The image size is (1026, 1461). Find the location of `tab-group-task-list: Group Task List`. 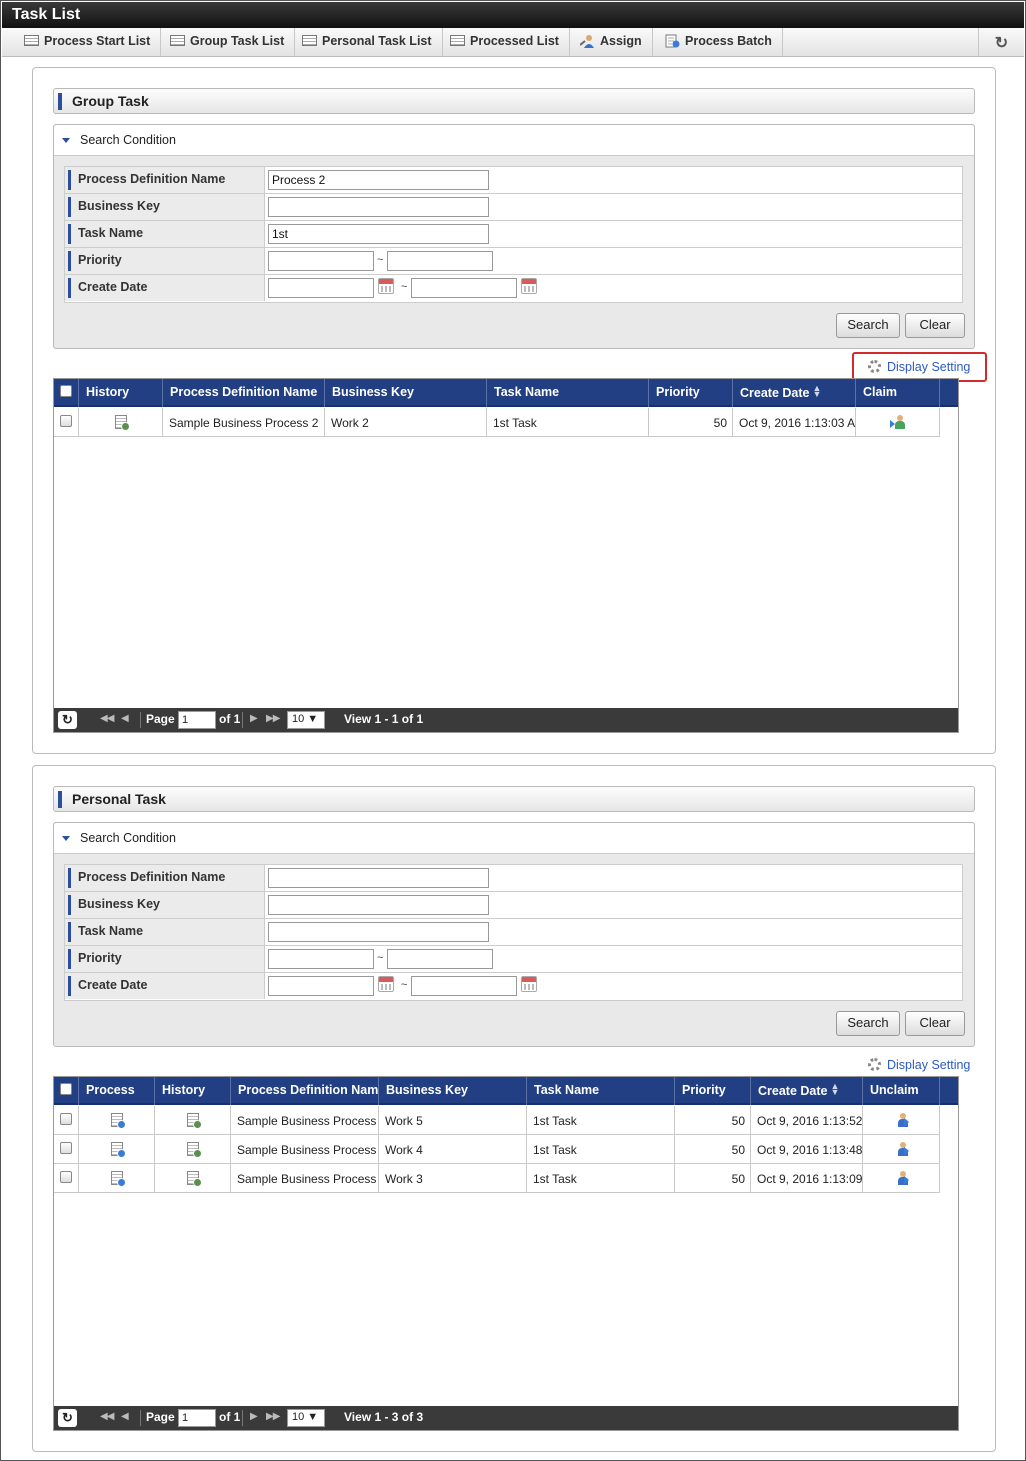

tab-group-task-list: Group Task List is located at coordinates (228, 42).